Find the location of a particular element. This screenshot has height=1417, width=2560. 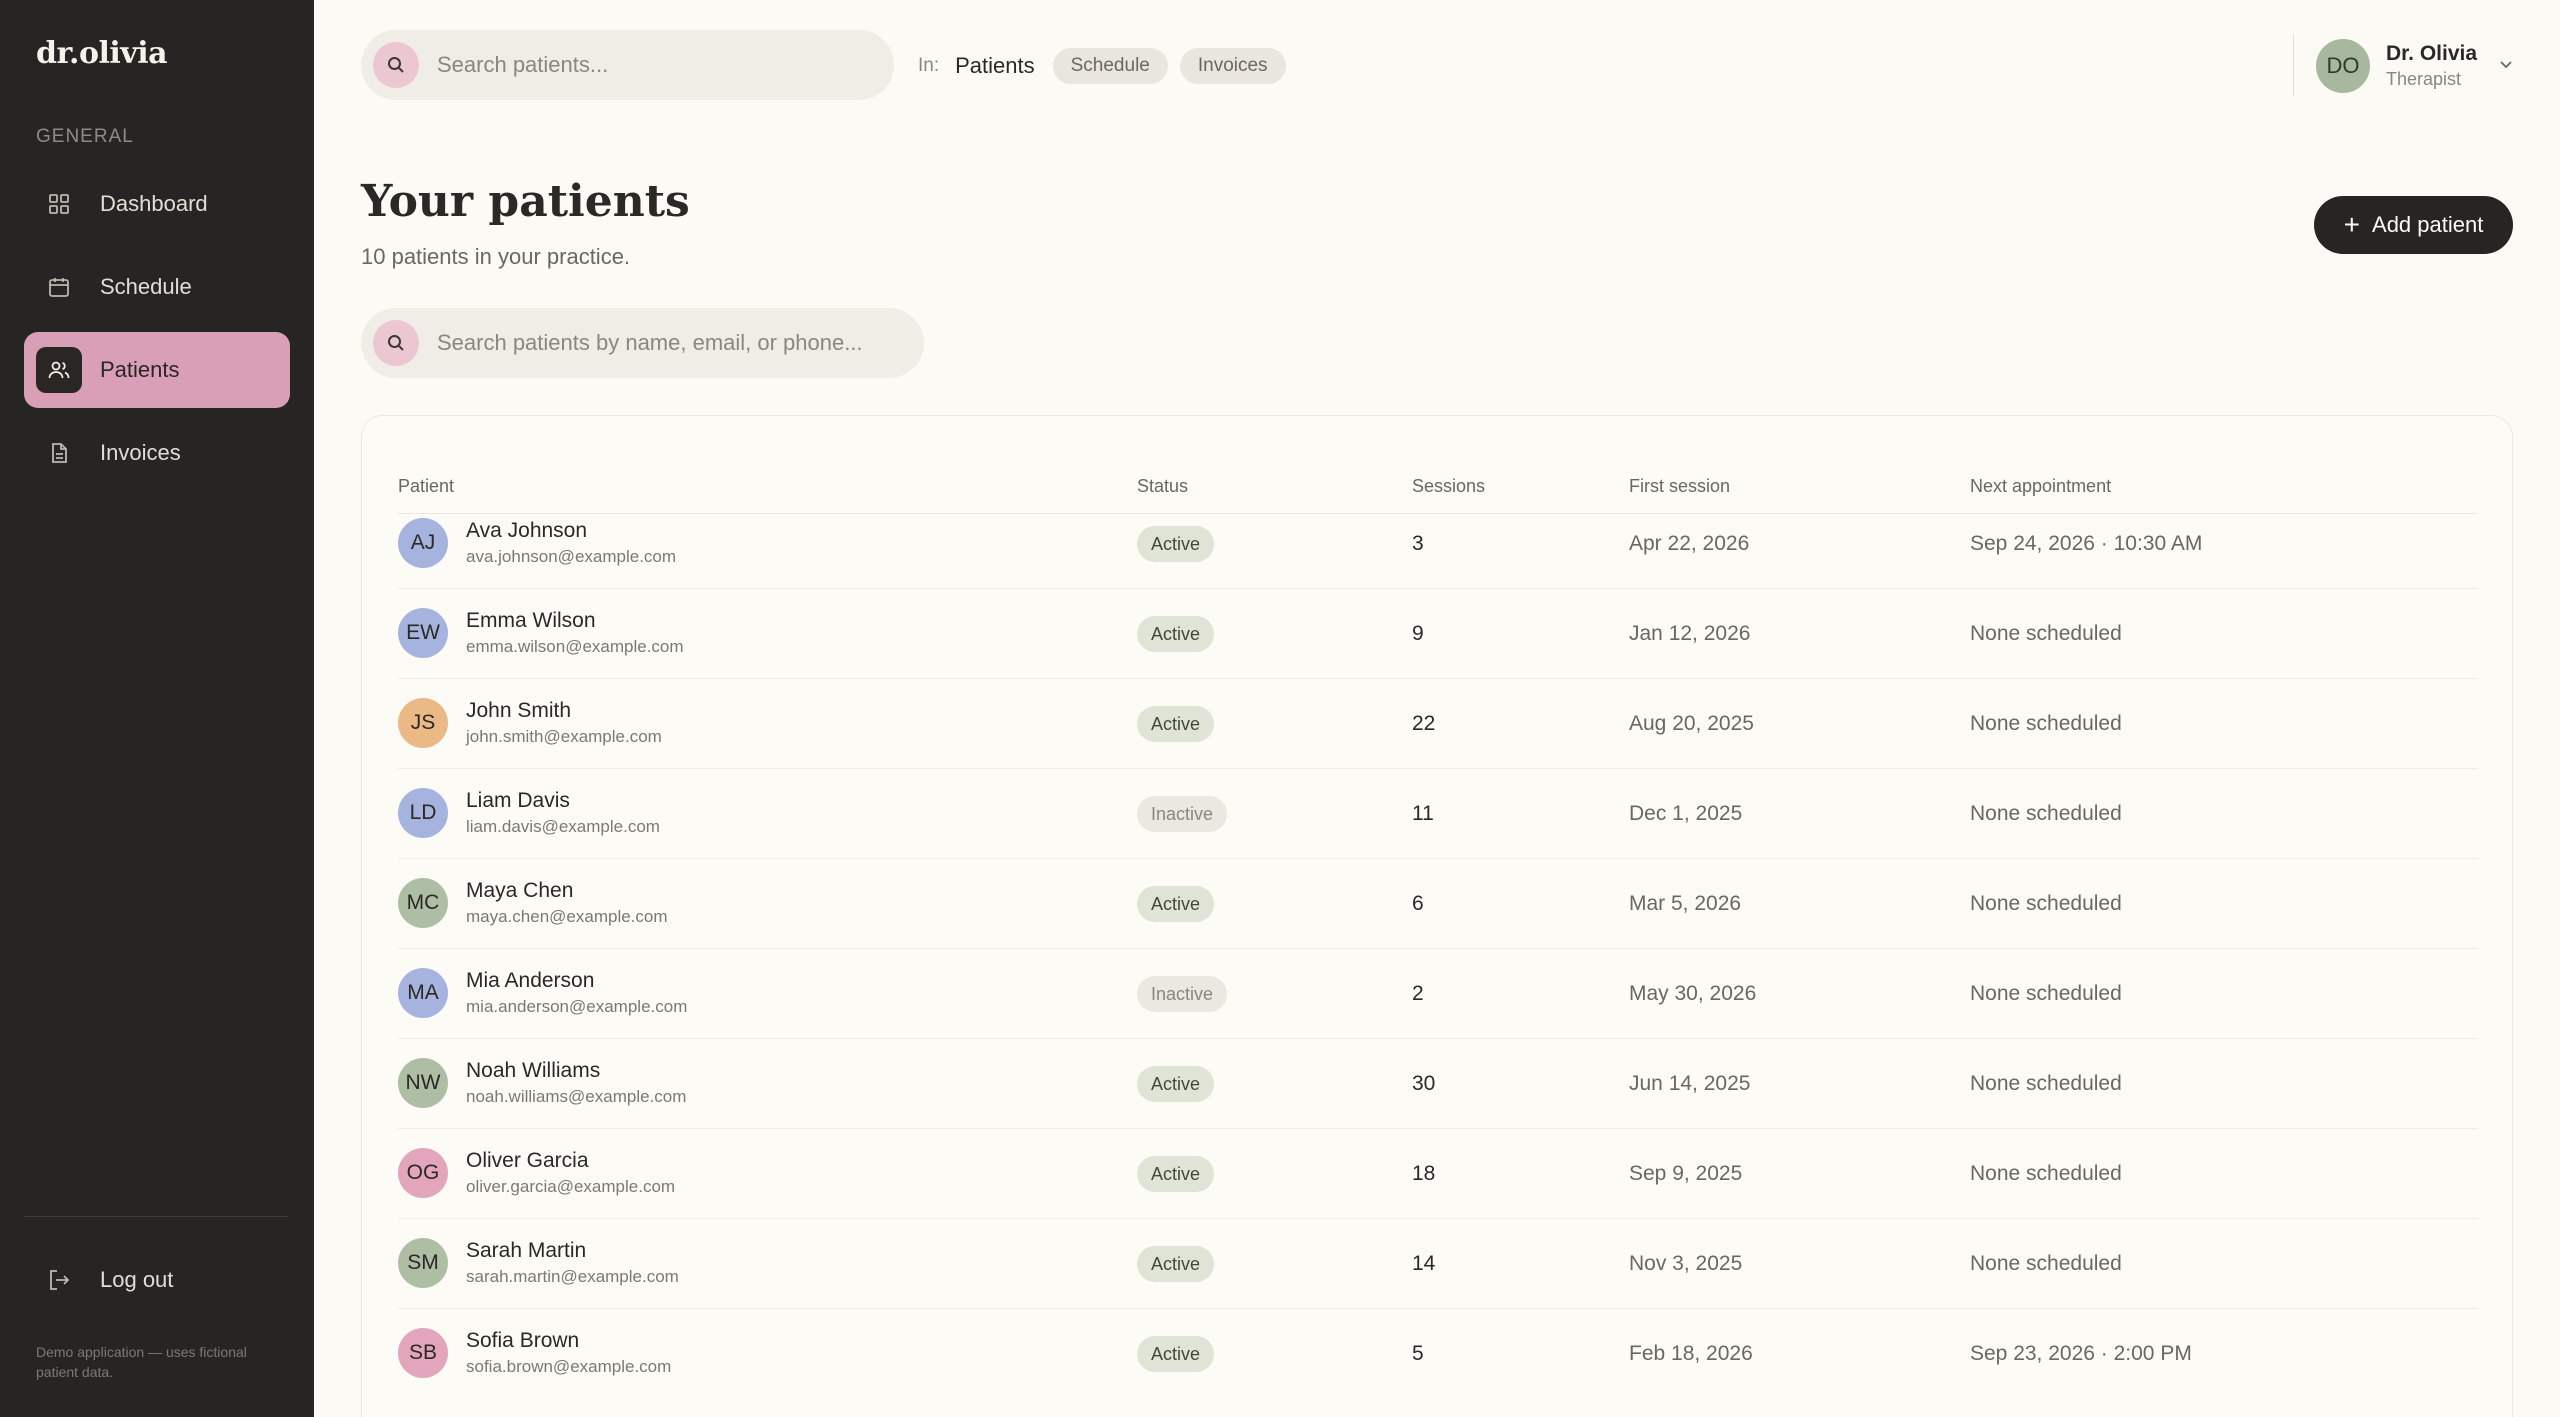

sessions-count: 3 is located at coordinates (1418, 543).